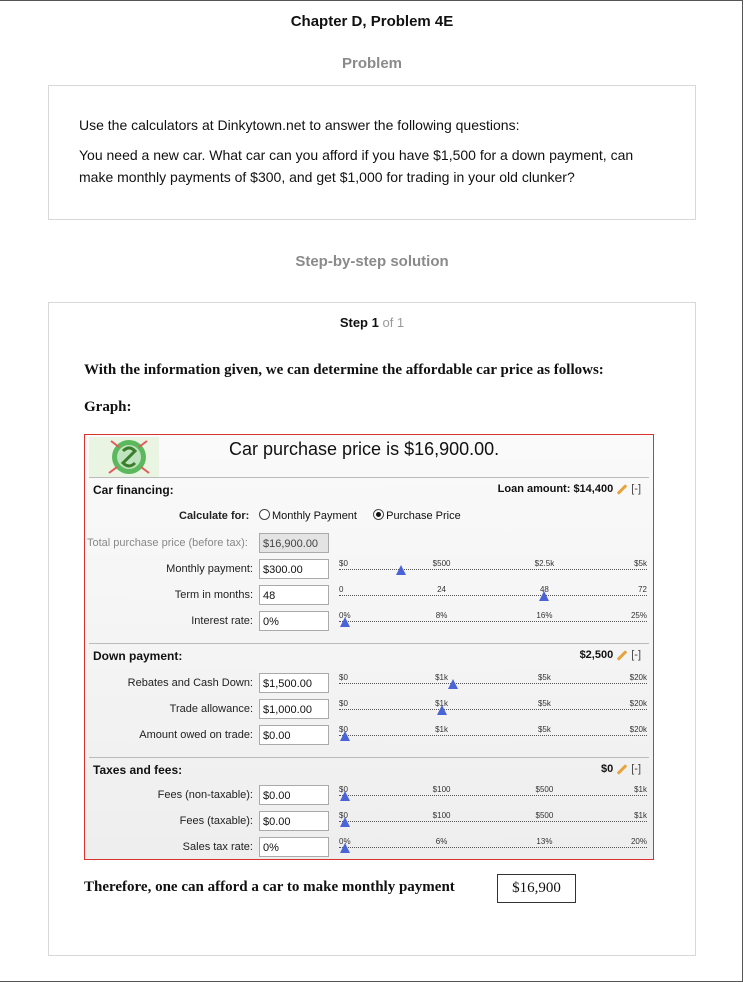 This screenshot has width=744, height=982. What do you see at coordinates (133, 490) in the screenshot?
I see `financing-title: Car financing:` at bounding box center [133, 490].